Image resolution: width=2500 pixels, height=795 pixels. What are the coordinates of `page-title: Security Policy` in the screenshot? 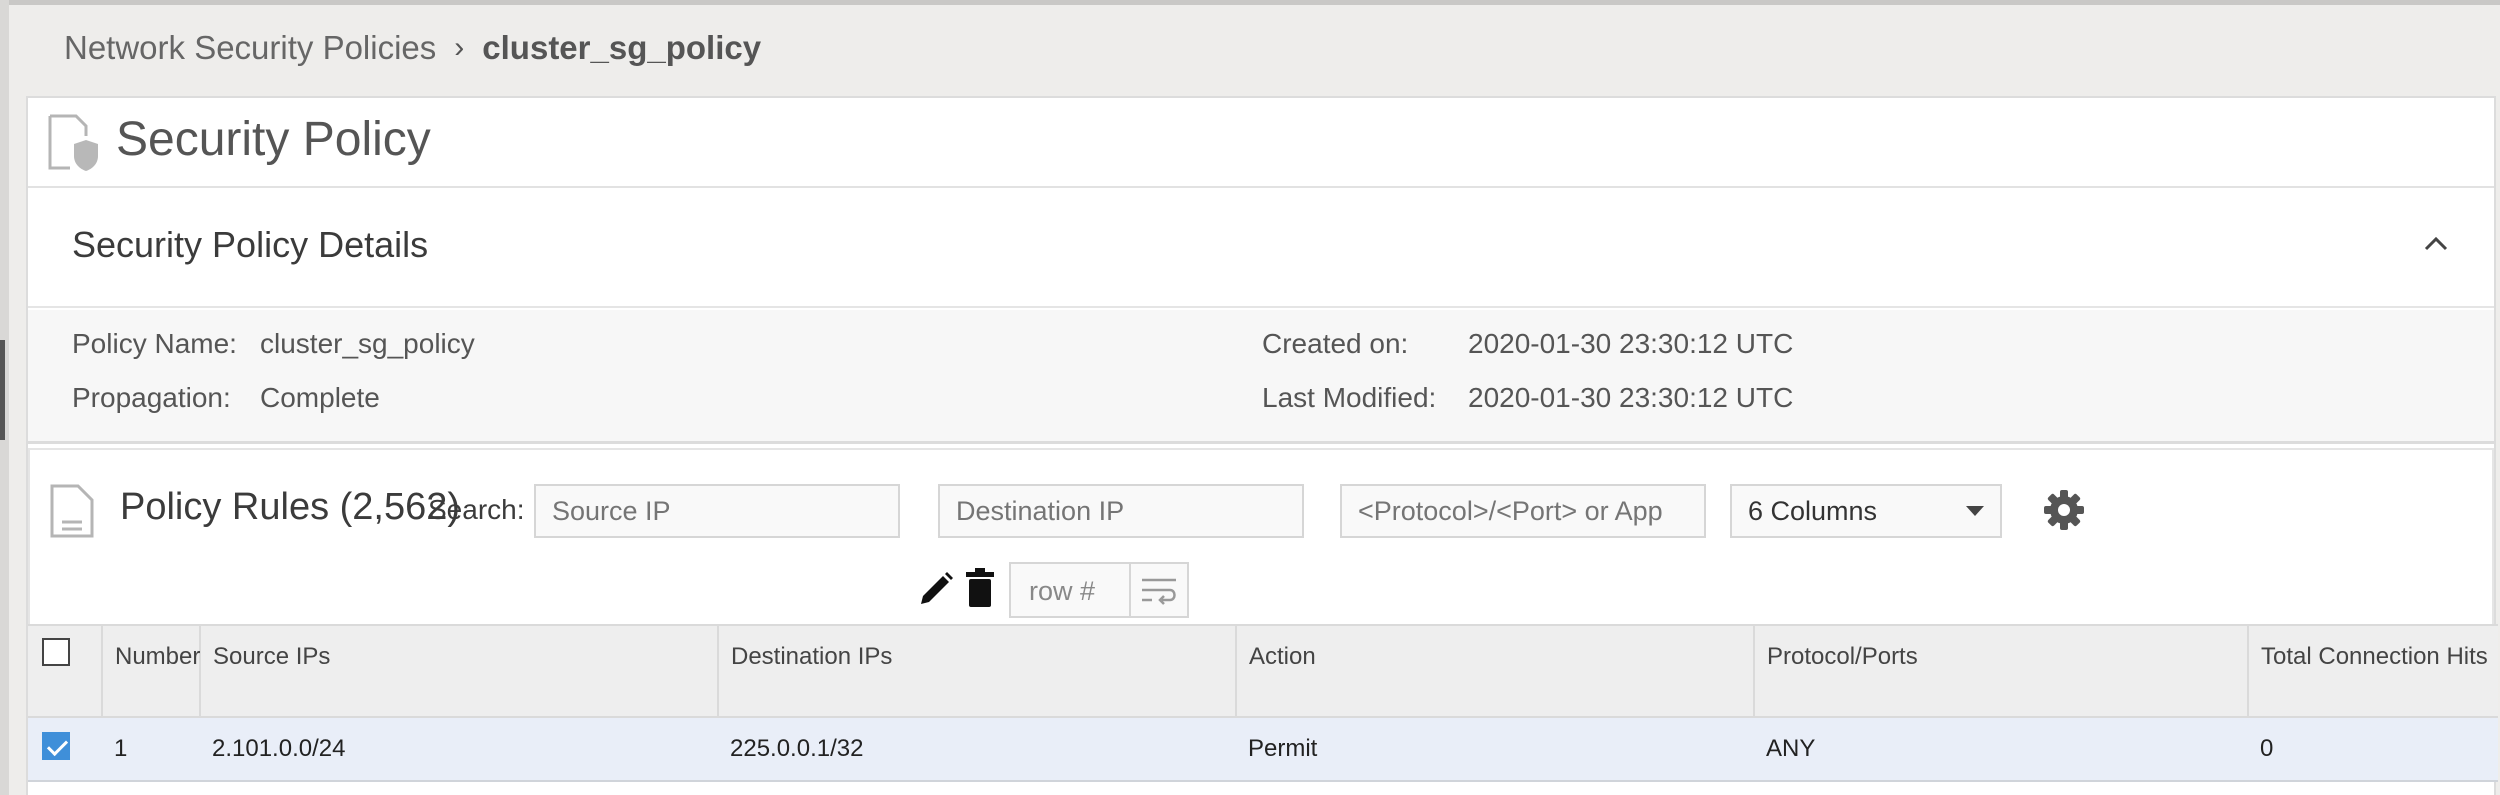 It's located at (273, 139).